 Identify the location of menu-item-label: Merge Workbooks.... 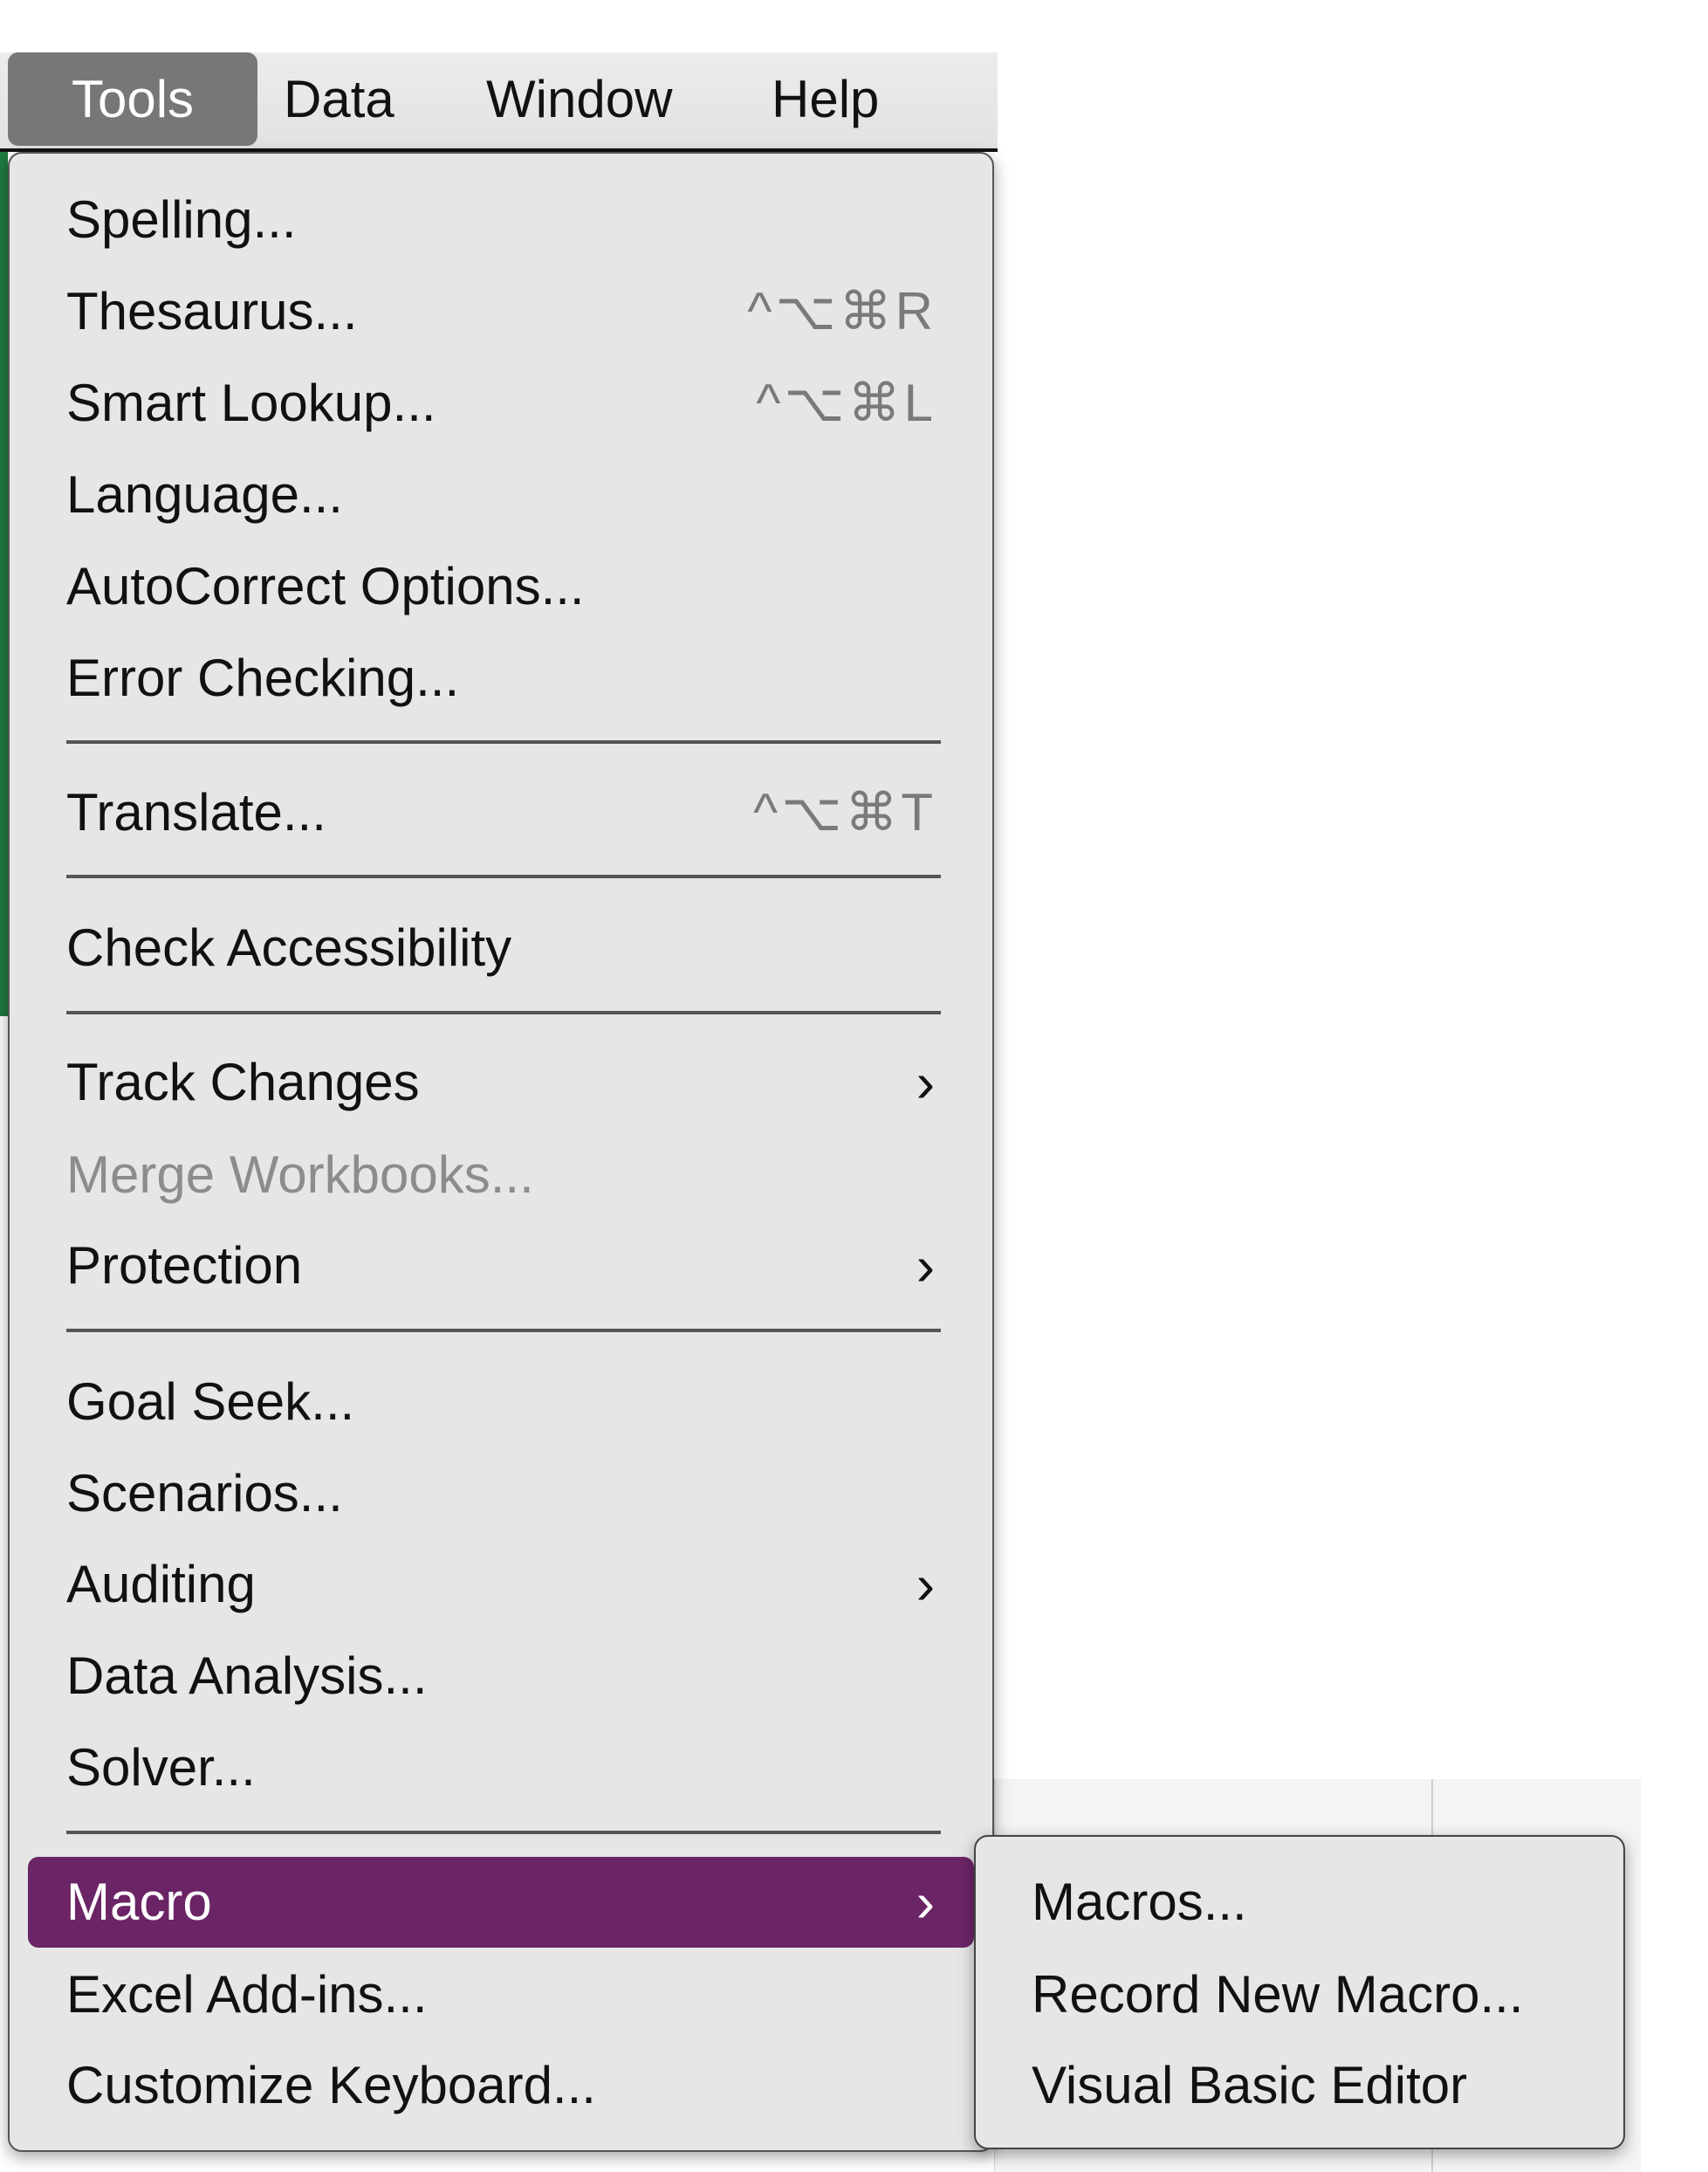
(300, 1174).